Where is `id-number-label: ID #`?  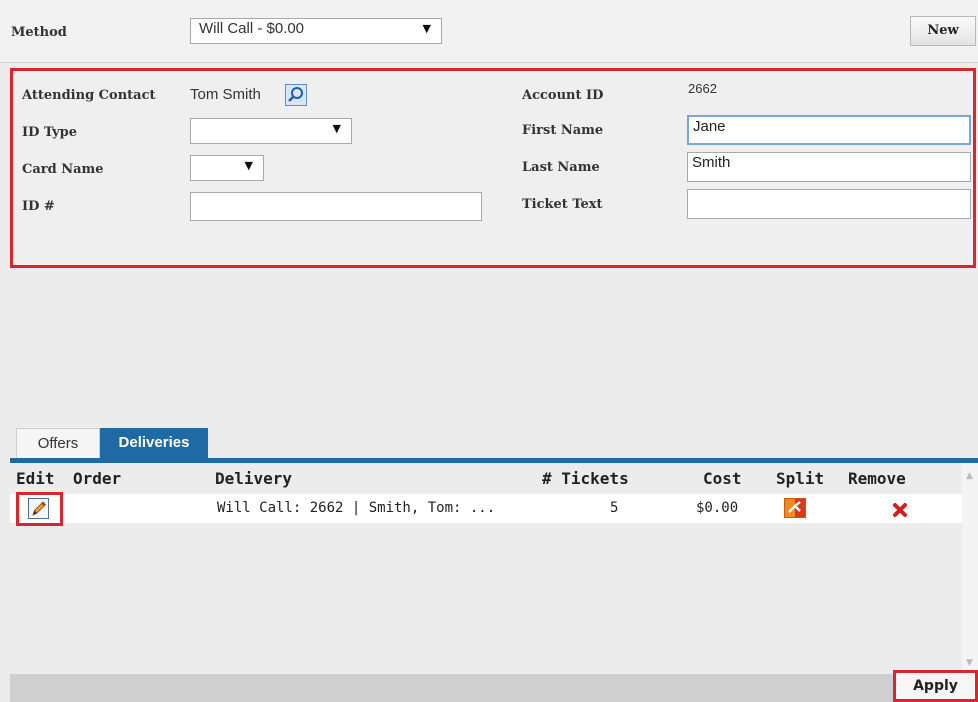
id-number-label: ID # is located at coordinates (38, 206).